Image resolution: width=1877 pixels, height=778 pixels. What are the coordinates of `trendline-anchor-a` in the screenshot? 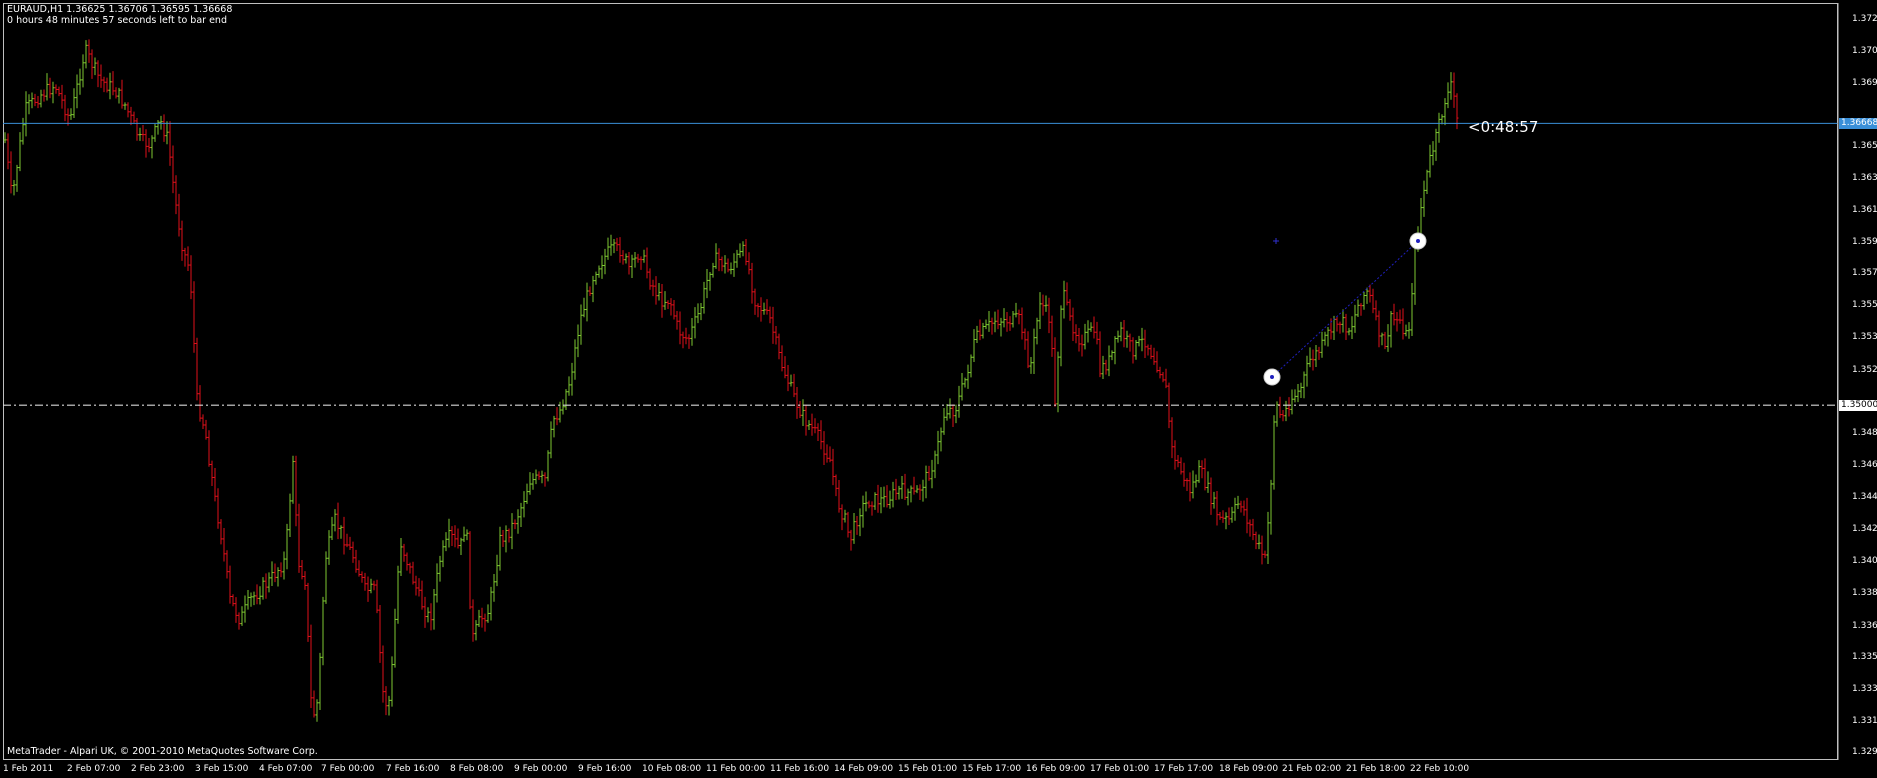 It's located at (1272, 377).